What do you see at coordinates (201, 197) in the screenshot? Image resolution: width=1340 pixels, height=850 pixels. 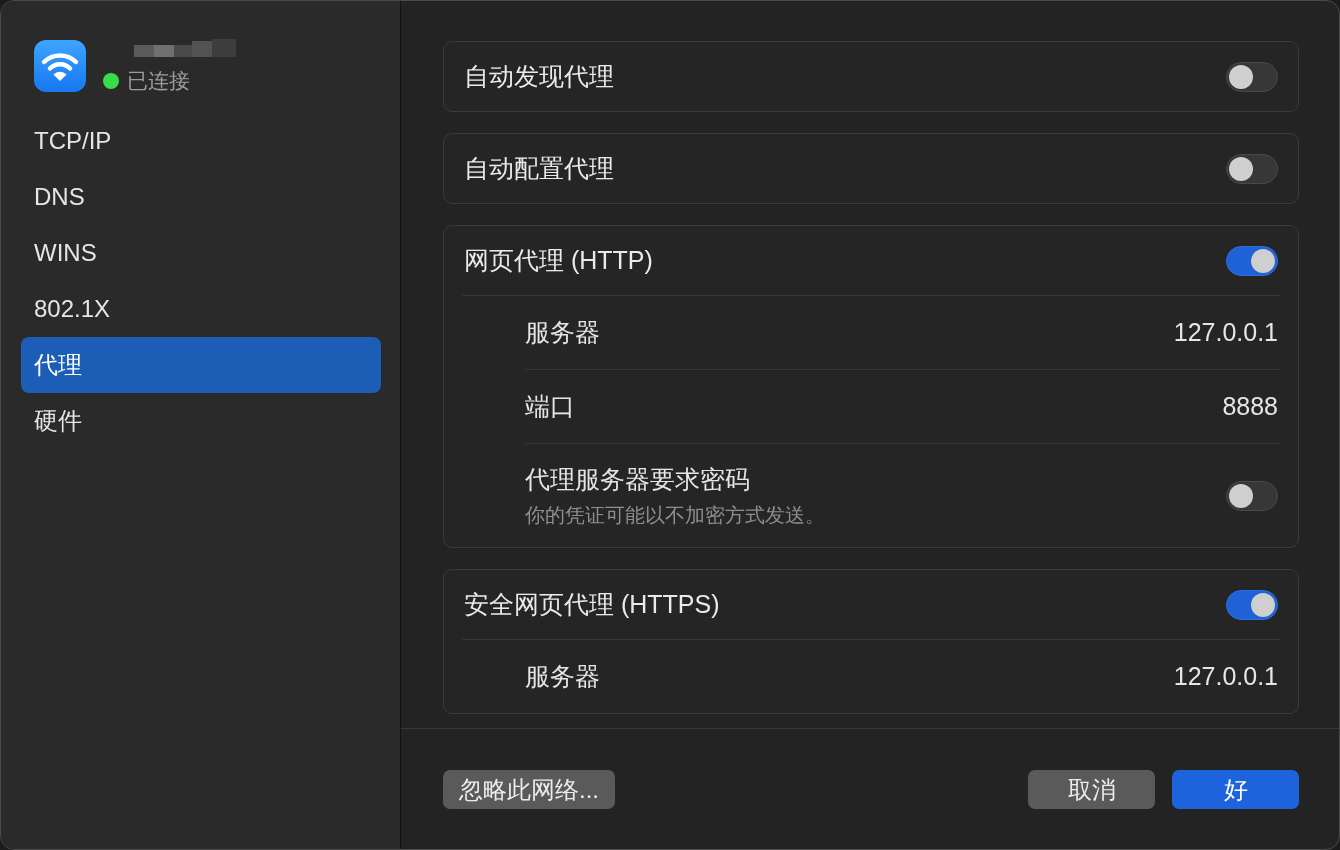 I see `sidebar-item: DNS` at bounding box center [201, 197].